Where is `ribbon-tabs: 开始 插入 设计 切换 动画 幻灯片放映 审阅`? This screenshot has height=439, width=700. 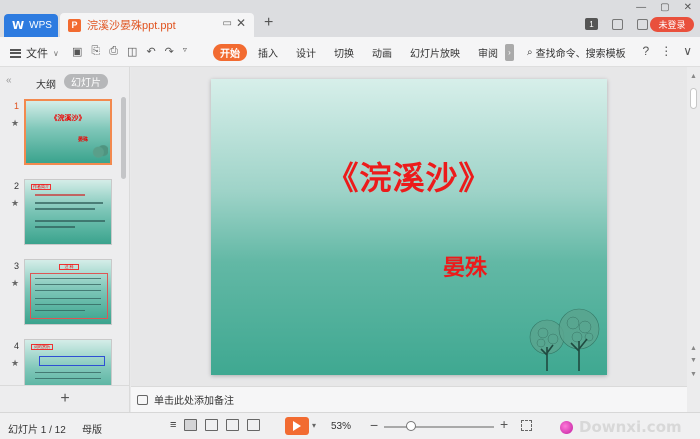 ribbon-tabs: 开始 插入 设计 切换 动画 幻灯片放映 审阅 is located at coordinates (361, 52).